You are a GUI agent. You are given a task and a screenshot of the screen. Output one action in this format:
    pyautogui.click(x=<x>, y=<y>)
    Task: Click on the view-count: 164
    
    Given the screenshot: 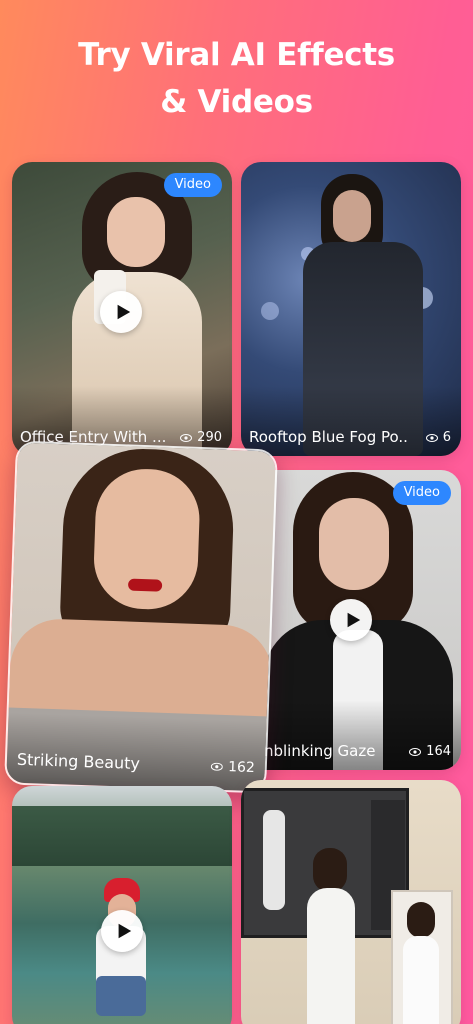 What is the action you would take?
    pyautogui.click(x=430, y=751)
    